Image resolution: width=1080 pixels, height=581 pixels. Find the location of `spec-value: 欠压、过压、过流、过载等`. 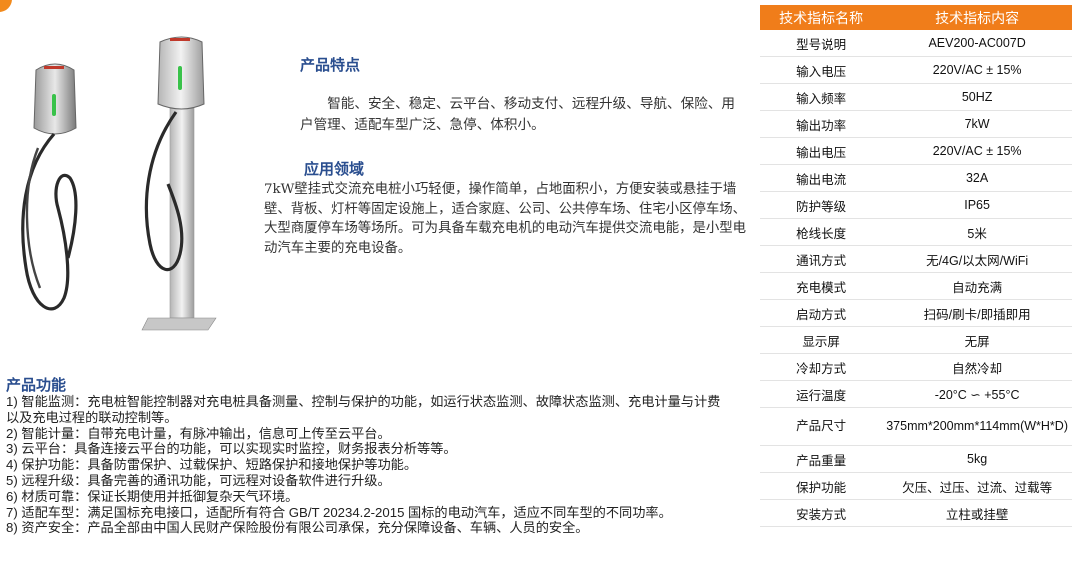

spec-value: 欠压、过压、过流、过载等 is located at coordinates (977, 486).